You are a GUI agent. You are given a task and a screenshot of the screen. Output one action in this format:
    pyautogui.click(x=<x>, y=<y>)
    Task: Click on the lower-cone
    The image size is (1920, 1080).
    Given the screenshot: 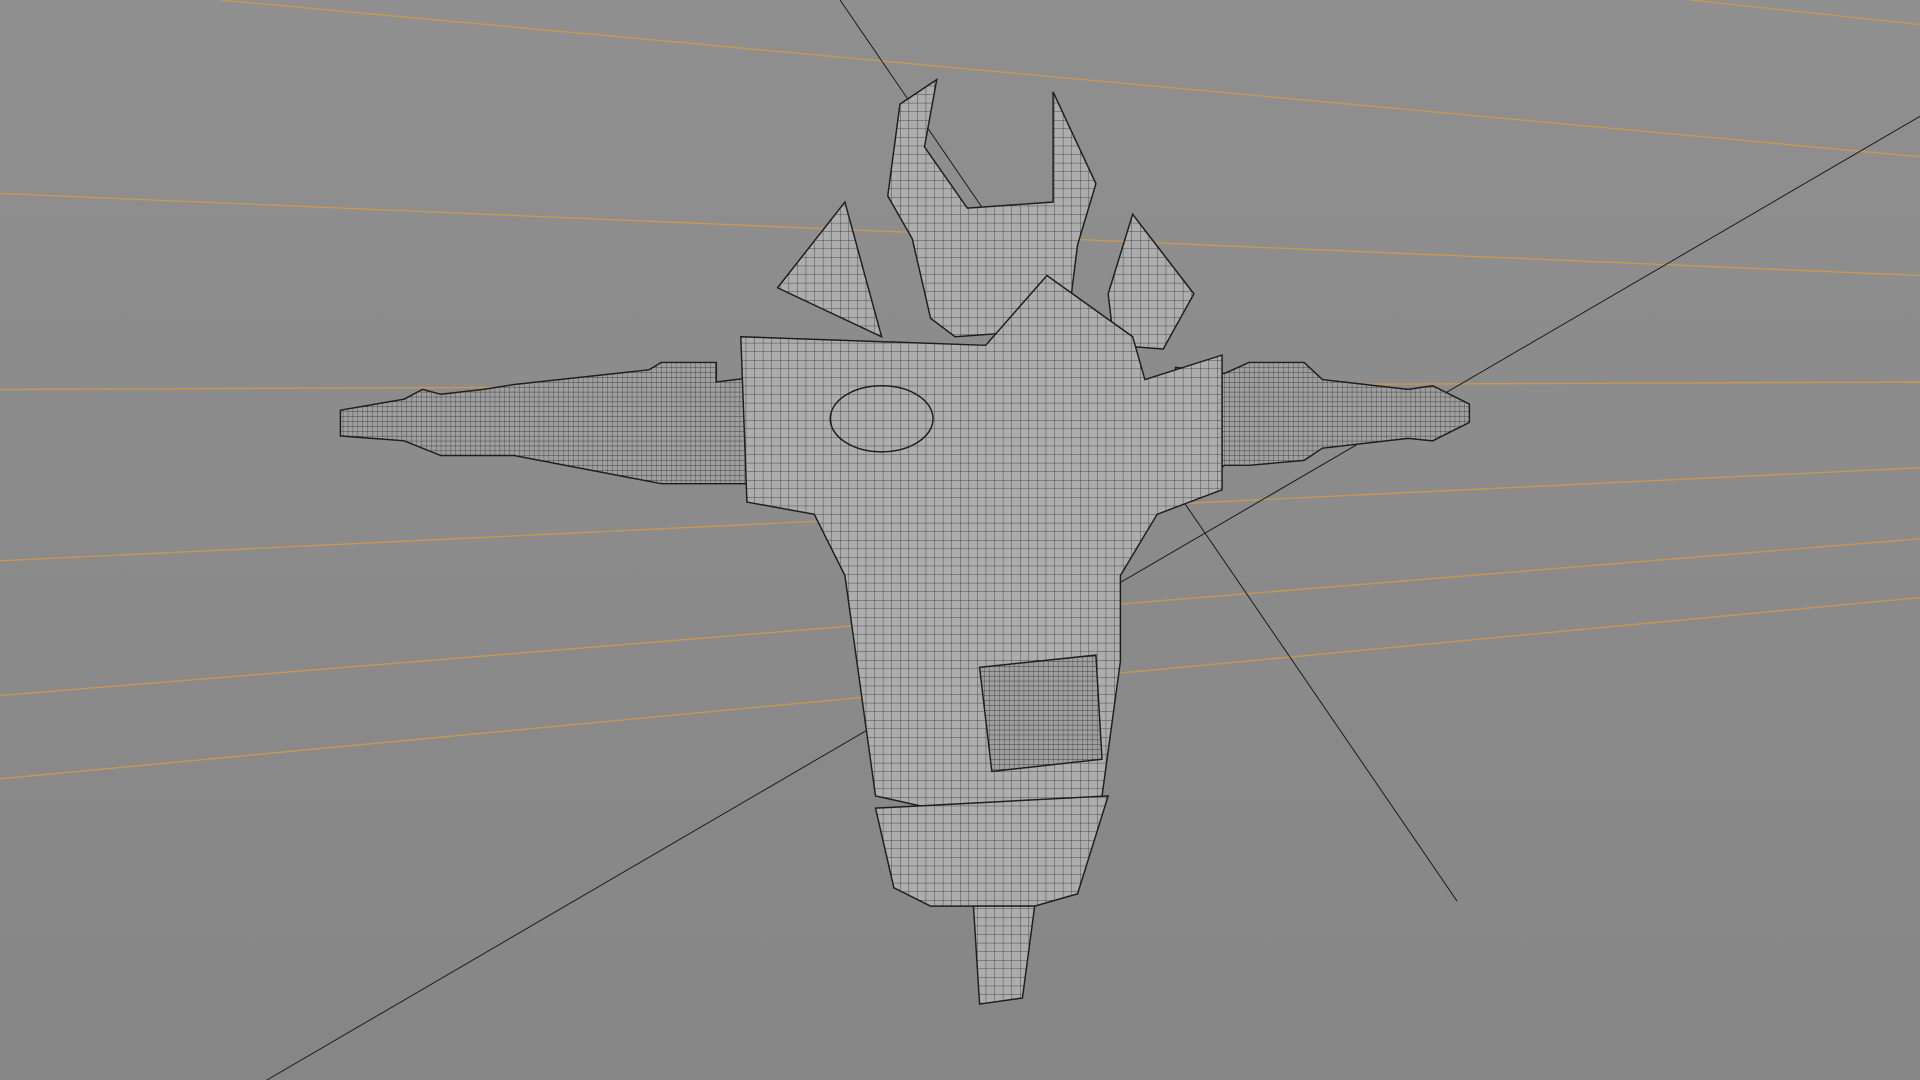 What is the action you would take?
    pyautogui.click(x=992, y=851)
    